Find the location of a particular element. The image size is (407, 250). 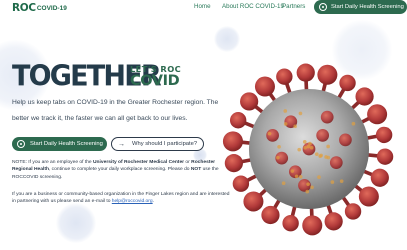

covid-text: COVID is located at coordinates (155, 81).